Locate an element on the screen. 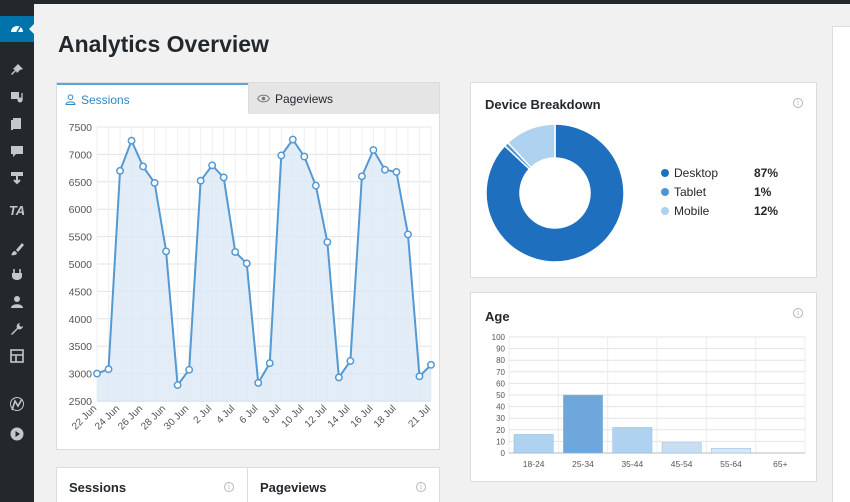 This screenshot has height=502, width=850. y-tick-label: 6500 is located at coordinates (81, 183).